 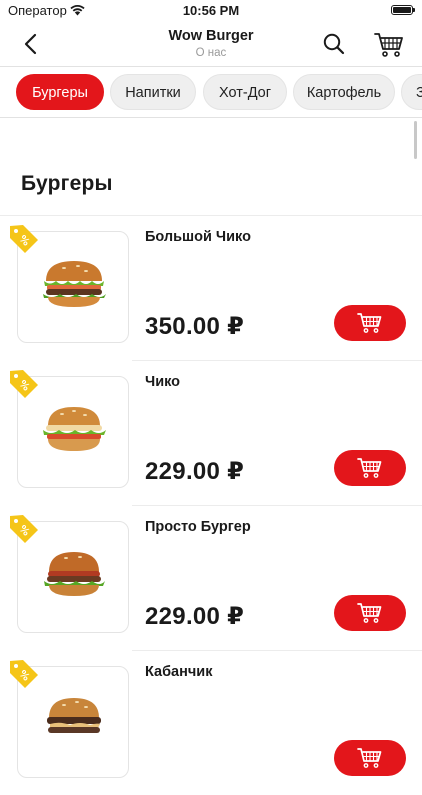 What do you see at coordinates (415, 140) in the screenshot?
I see `scroll-indicator` at bounding box center [415, 140].